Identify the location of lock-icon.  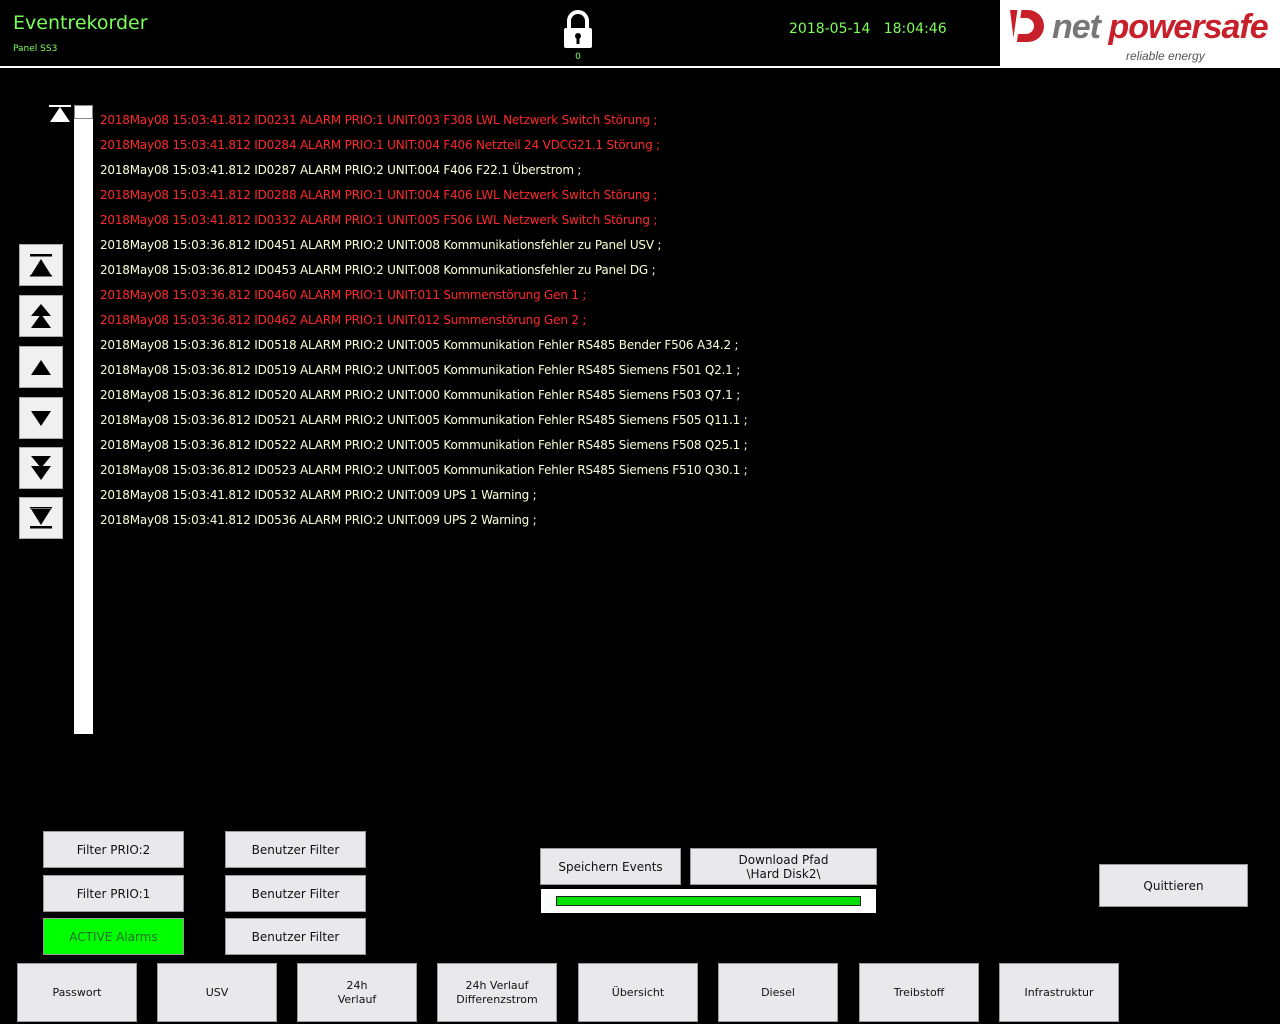
(578, 30).